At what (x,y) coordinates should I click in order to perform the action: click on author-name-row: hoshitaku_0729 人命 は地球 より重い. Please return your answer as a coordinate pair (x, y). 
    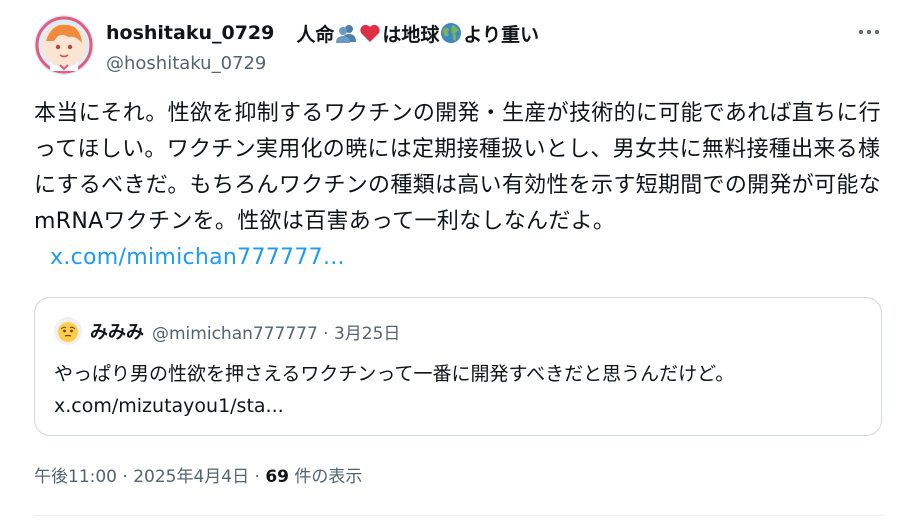
    Looking at the image, I should click on (322, 33).